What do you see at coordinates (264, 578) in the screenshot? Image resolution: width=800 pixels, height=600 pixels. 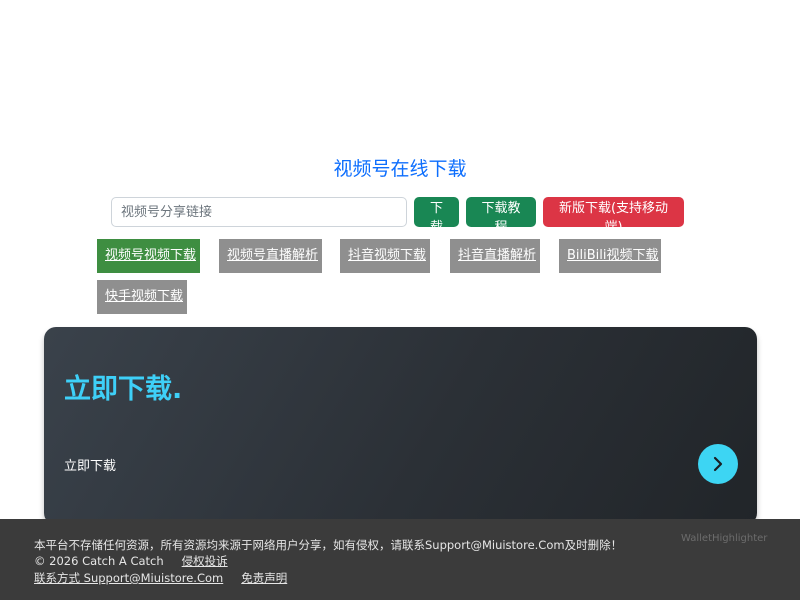 I see `disclaimer-link: 免责声明` at bounding box center [264, 578].